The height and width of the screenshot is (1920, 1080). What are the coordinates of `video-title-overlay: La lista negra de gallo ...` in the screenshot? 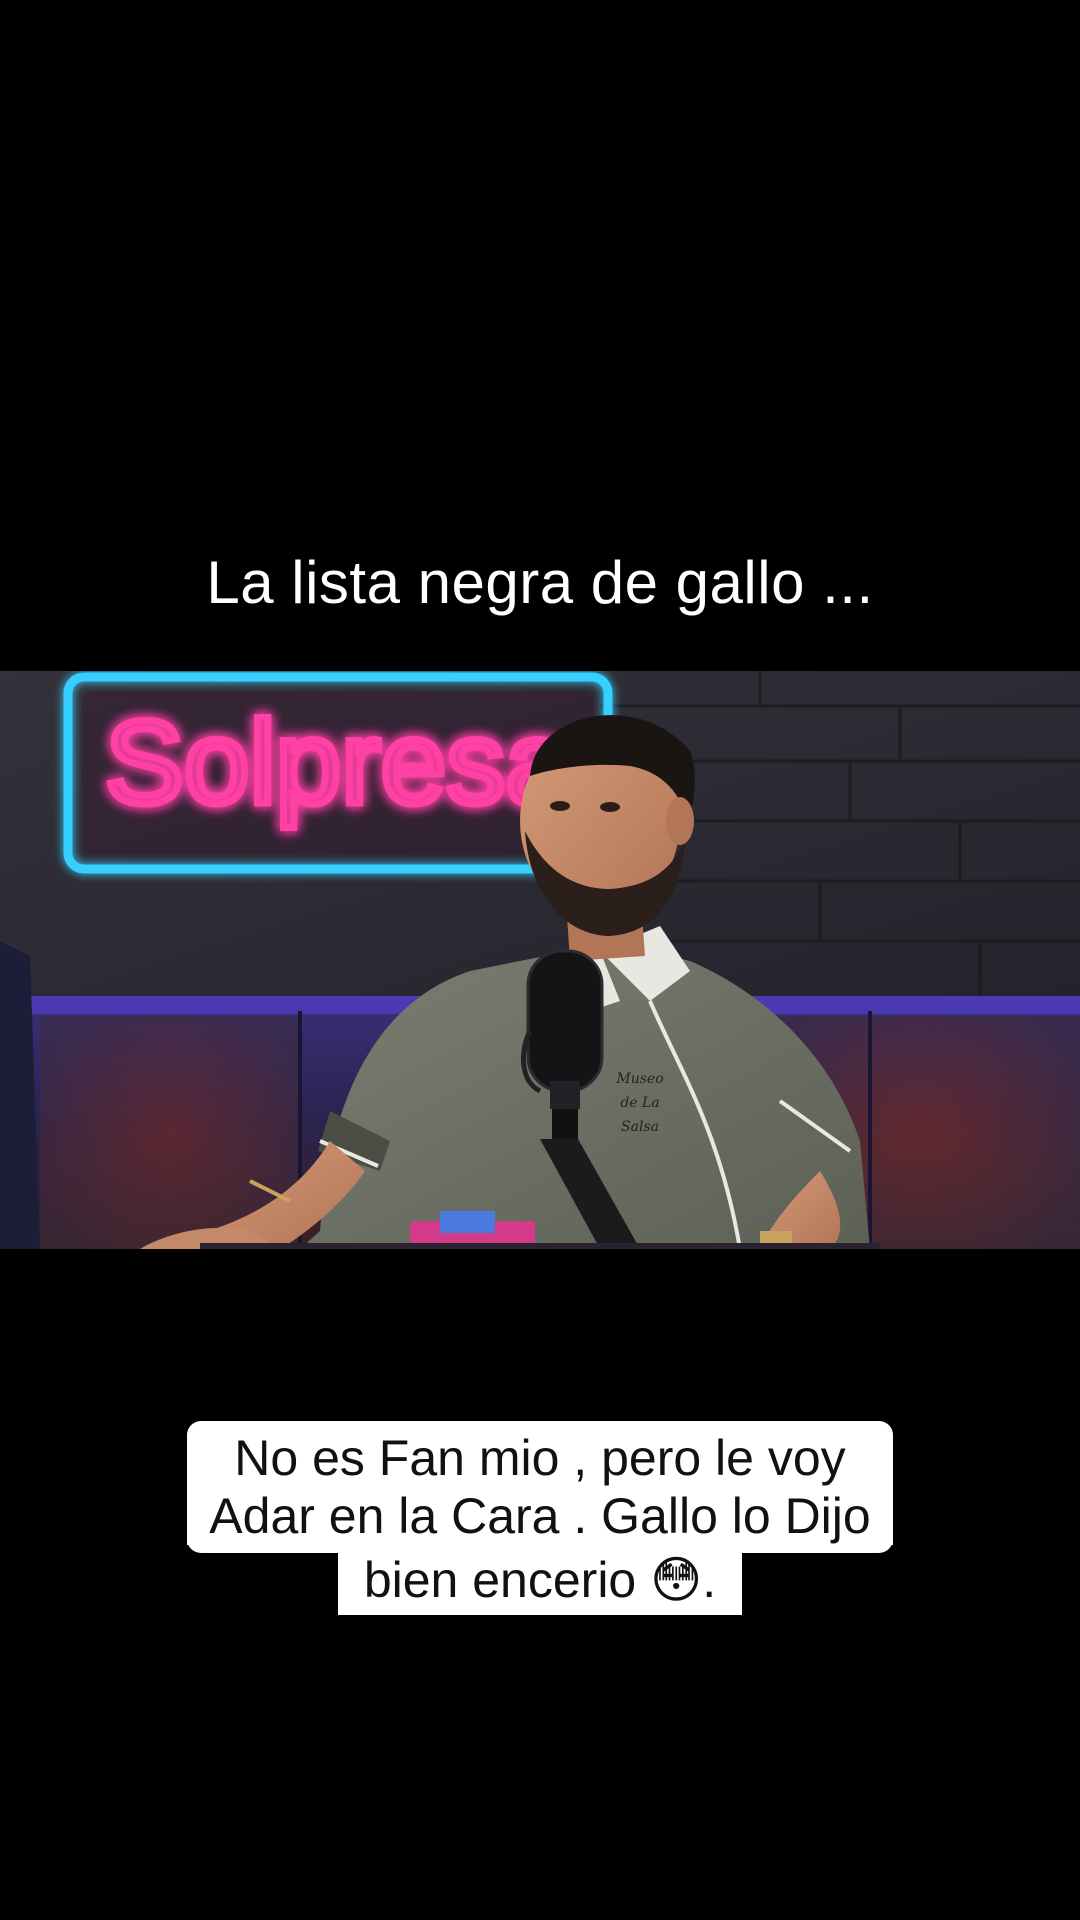 It's located at (540, 582).